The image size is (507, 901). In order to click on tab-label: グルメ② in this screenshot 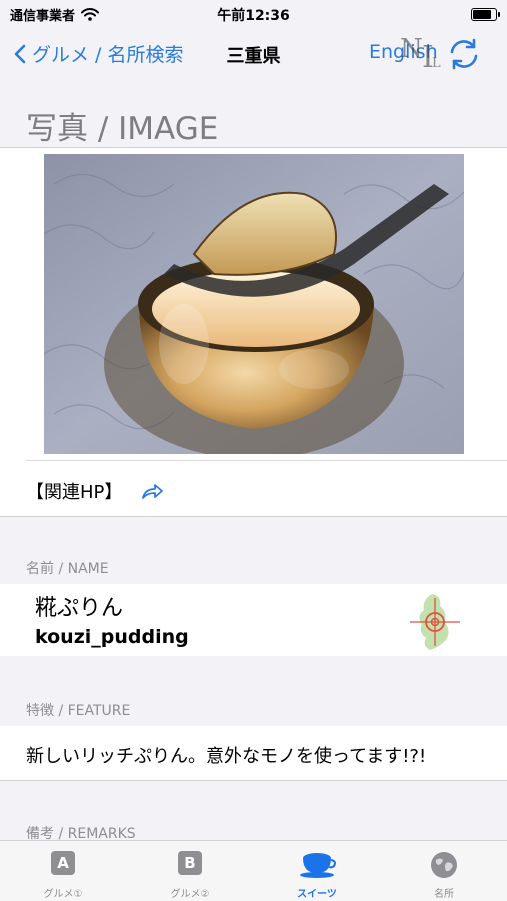, I will do `click(190, 894)`.